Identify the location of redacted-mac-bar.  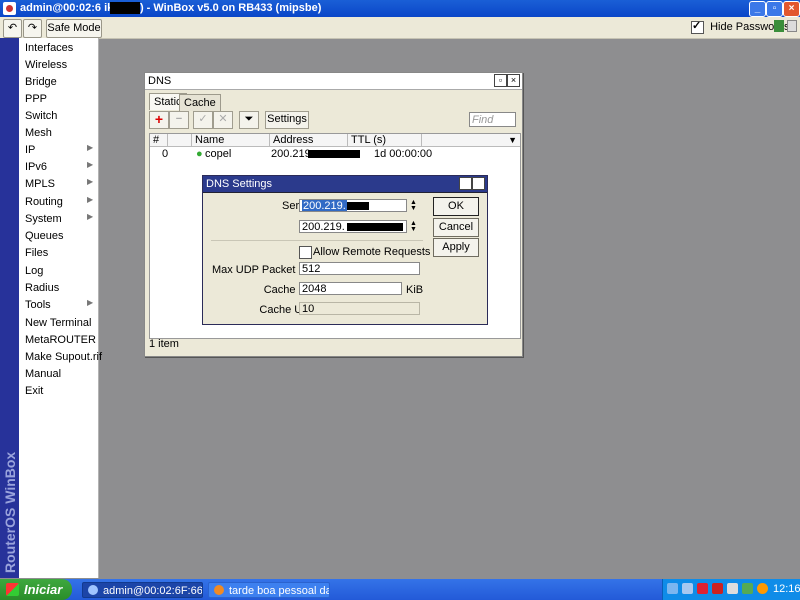
(125, 8).